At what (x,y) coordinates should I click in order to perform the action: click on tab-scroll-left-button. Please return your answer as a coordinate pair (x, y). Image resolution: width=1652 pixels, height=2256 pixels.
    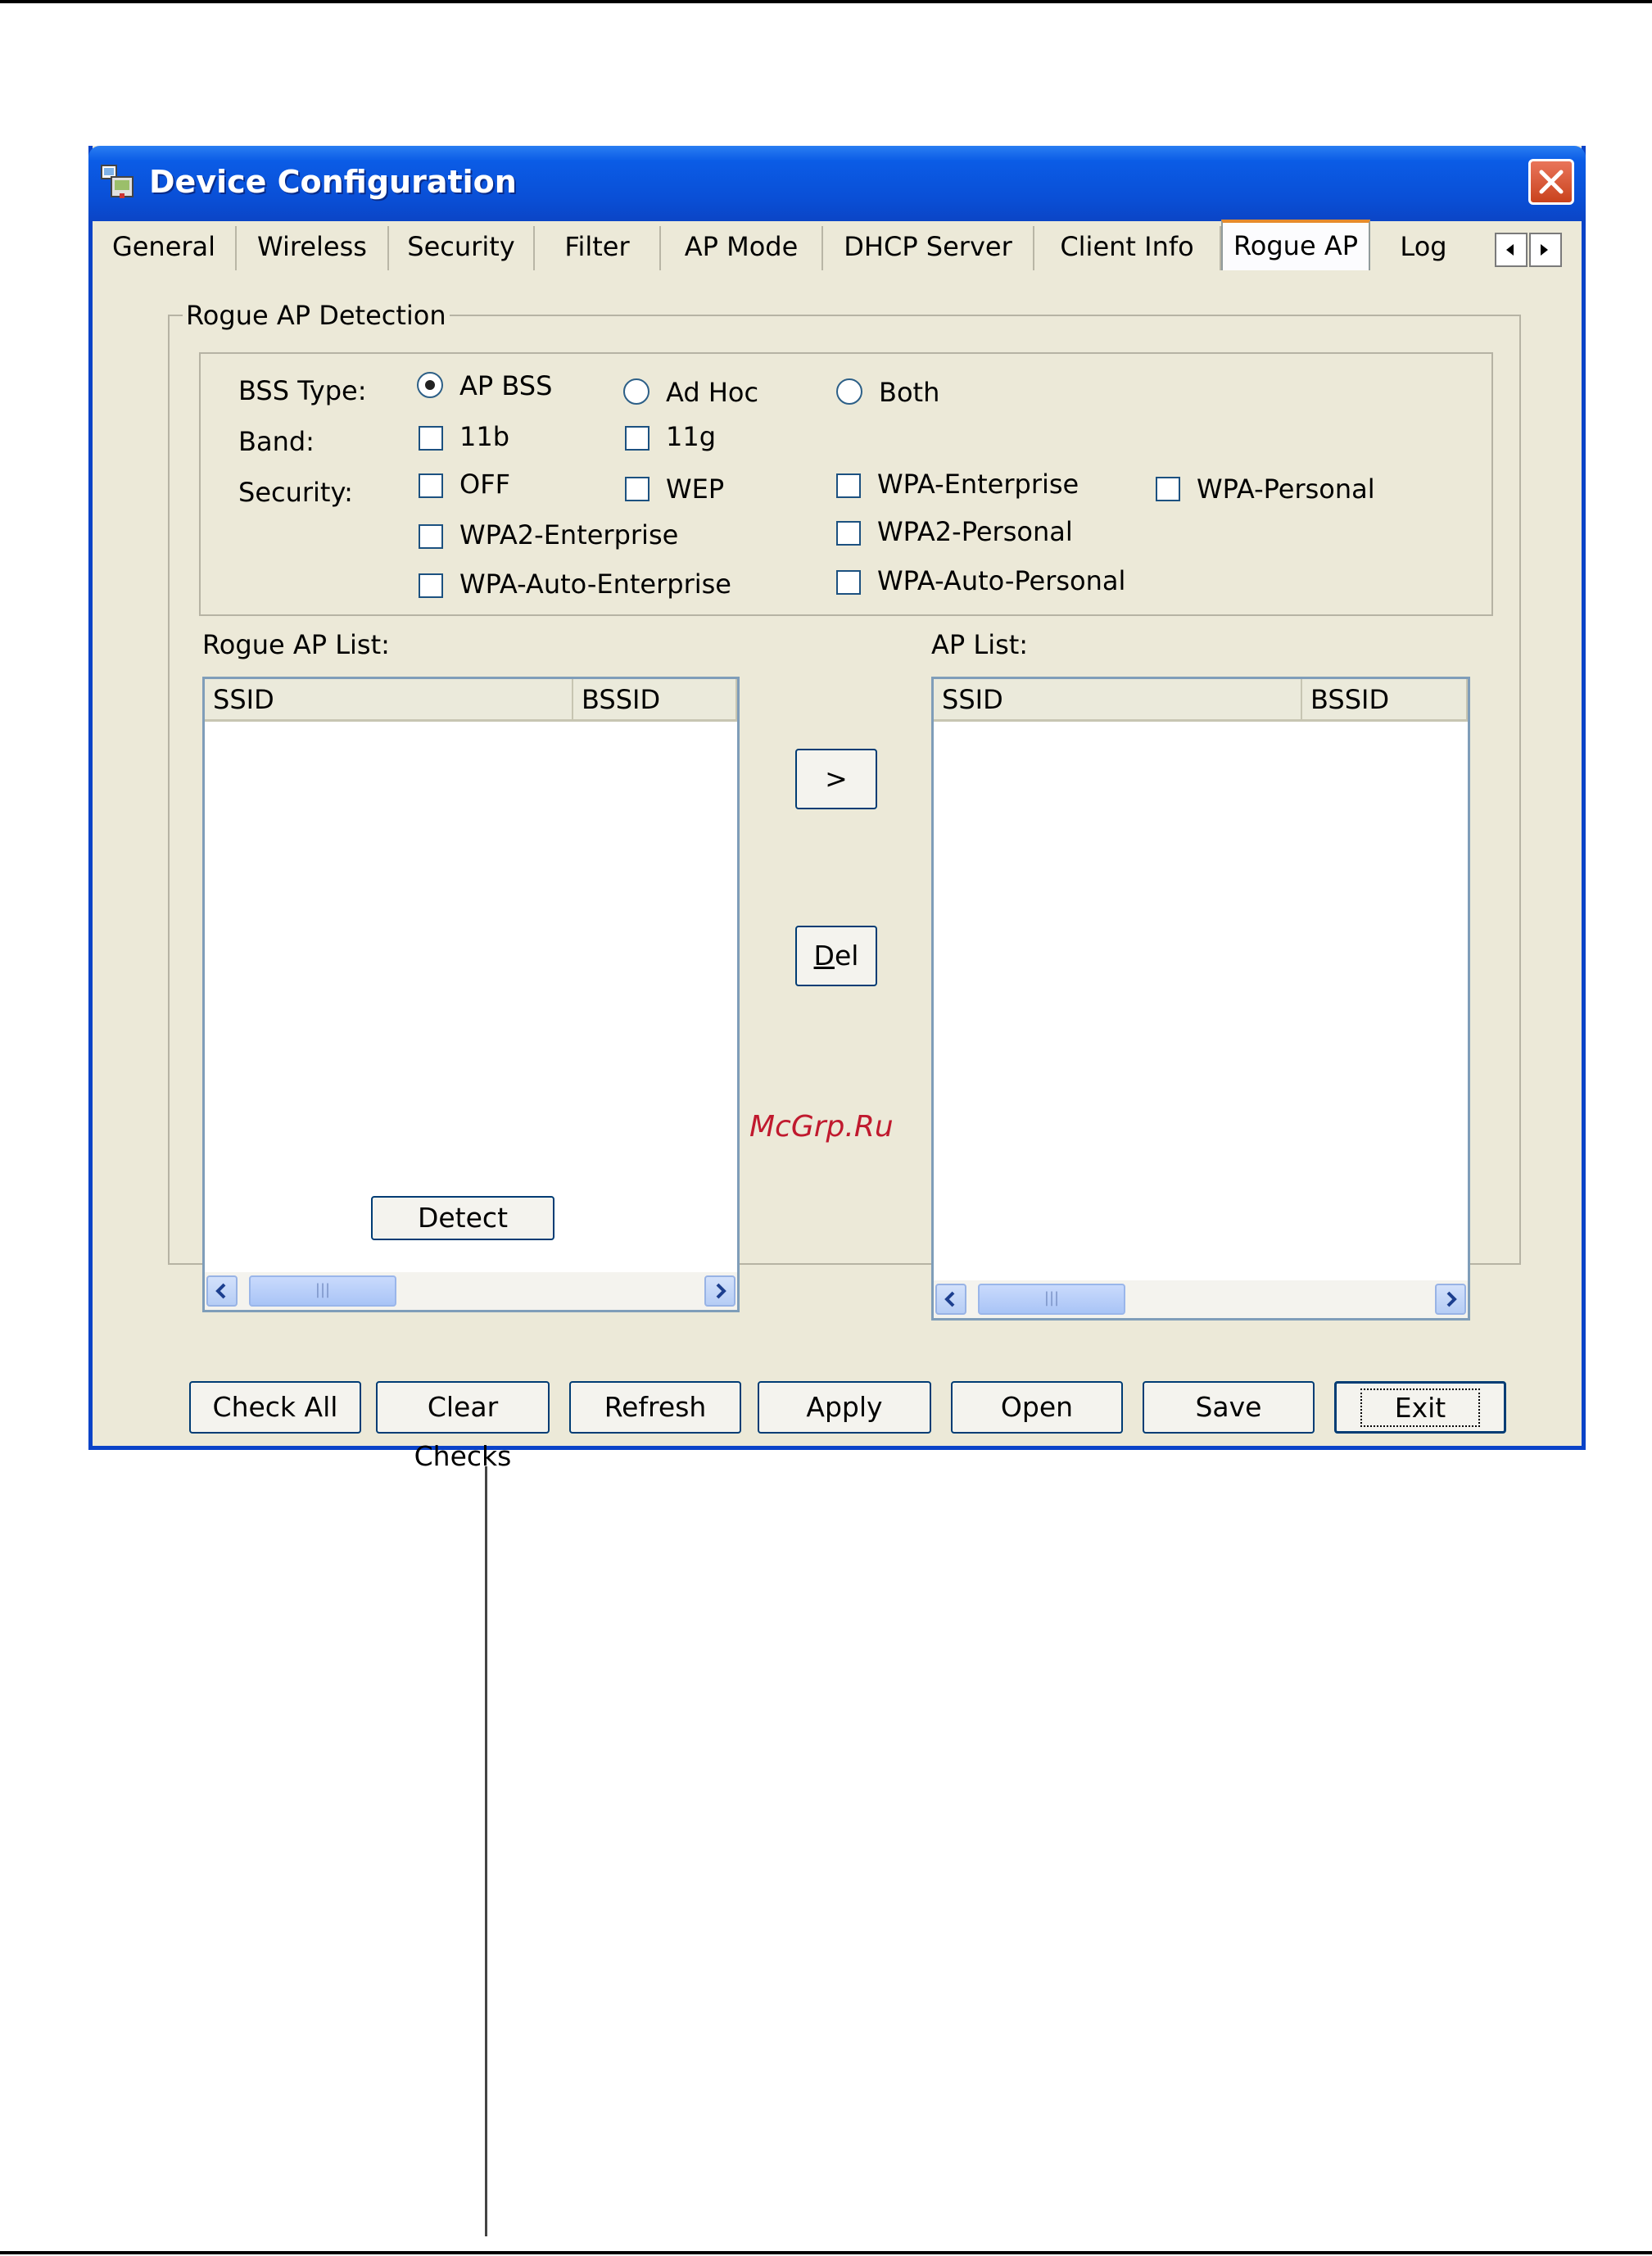
    Looking at the image, I should click on (1511, 250).